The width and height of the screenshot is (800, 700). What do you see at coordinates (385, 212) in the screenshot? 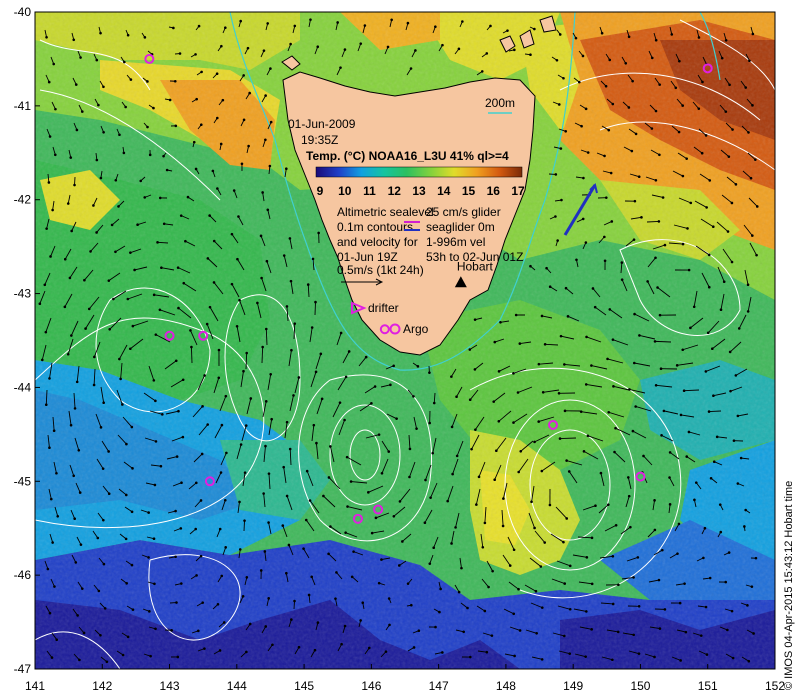
I see `contour-note-line-1: Altimetric sealevel` at bounding box center [385, 212].